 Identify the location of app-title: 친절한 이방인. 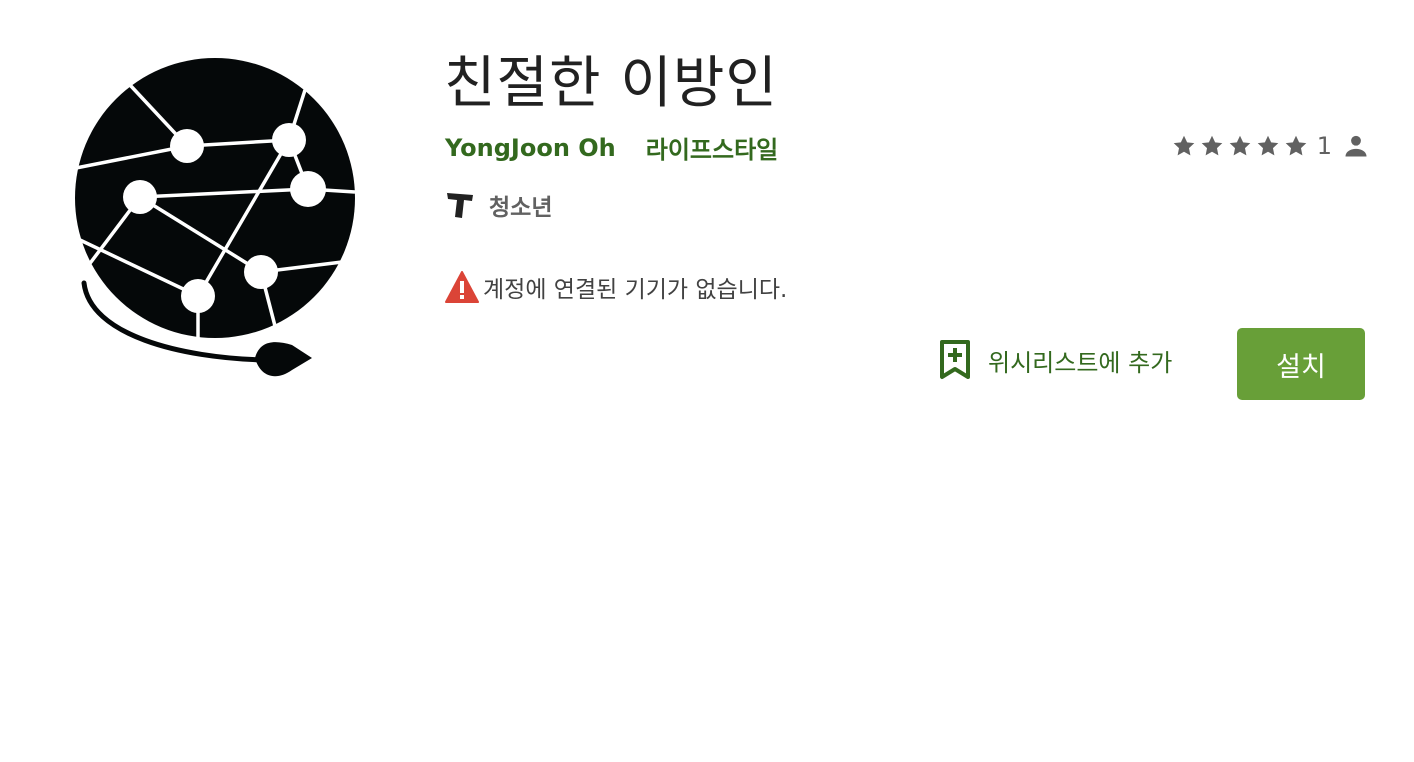
(611, 83).